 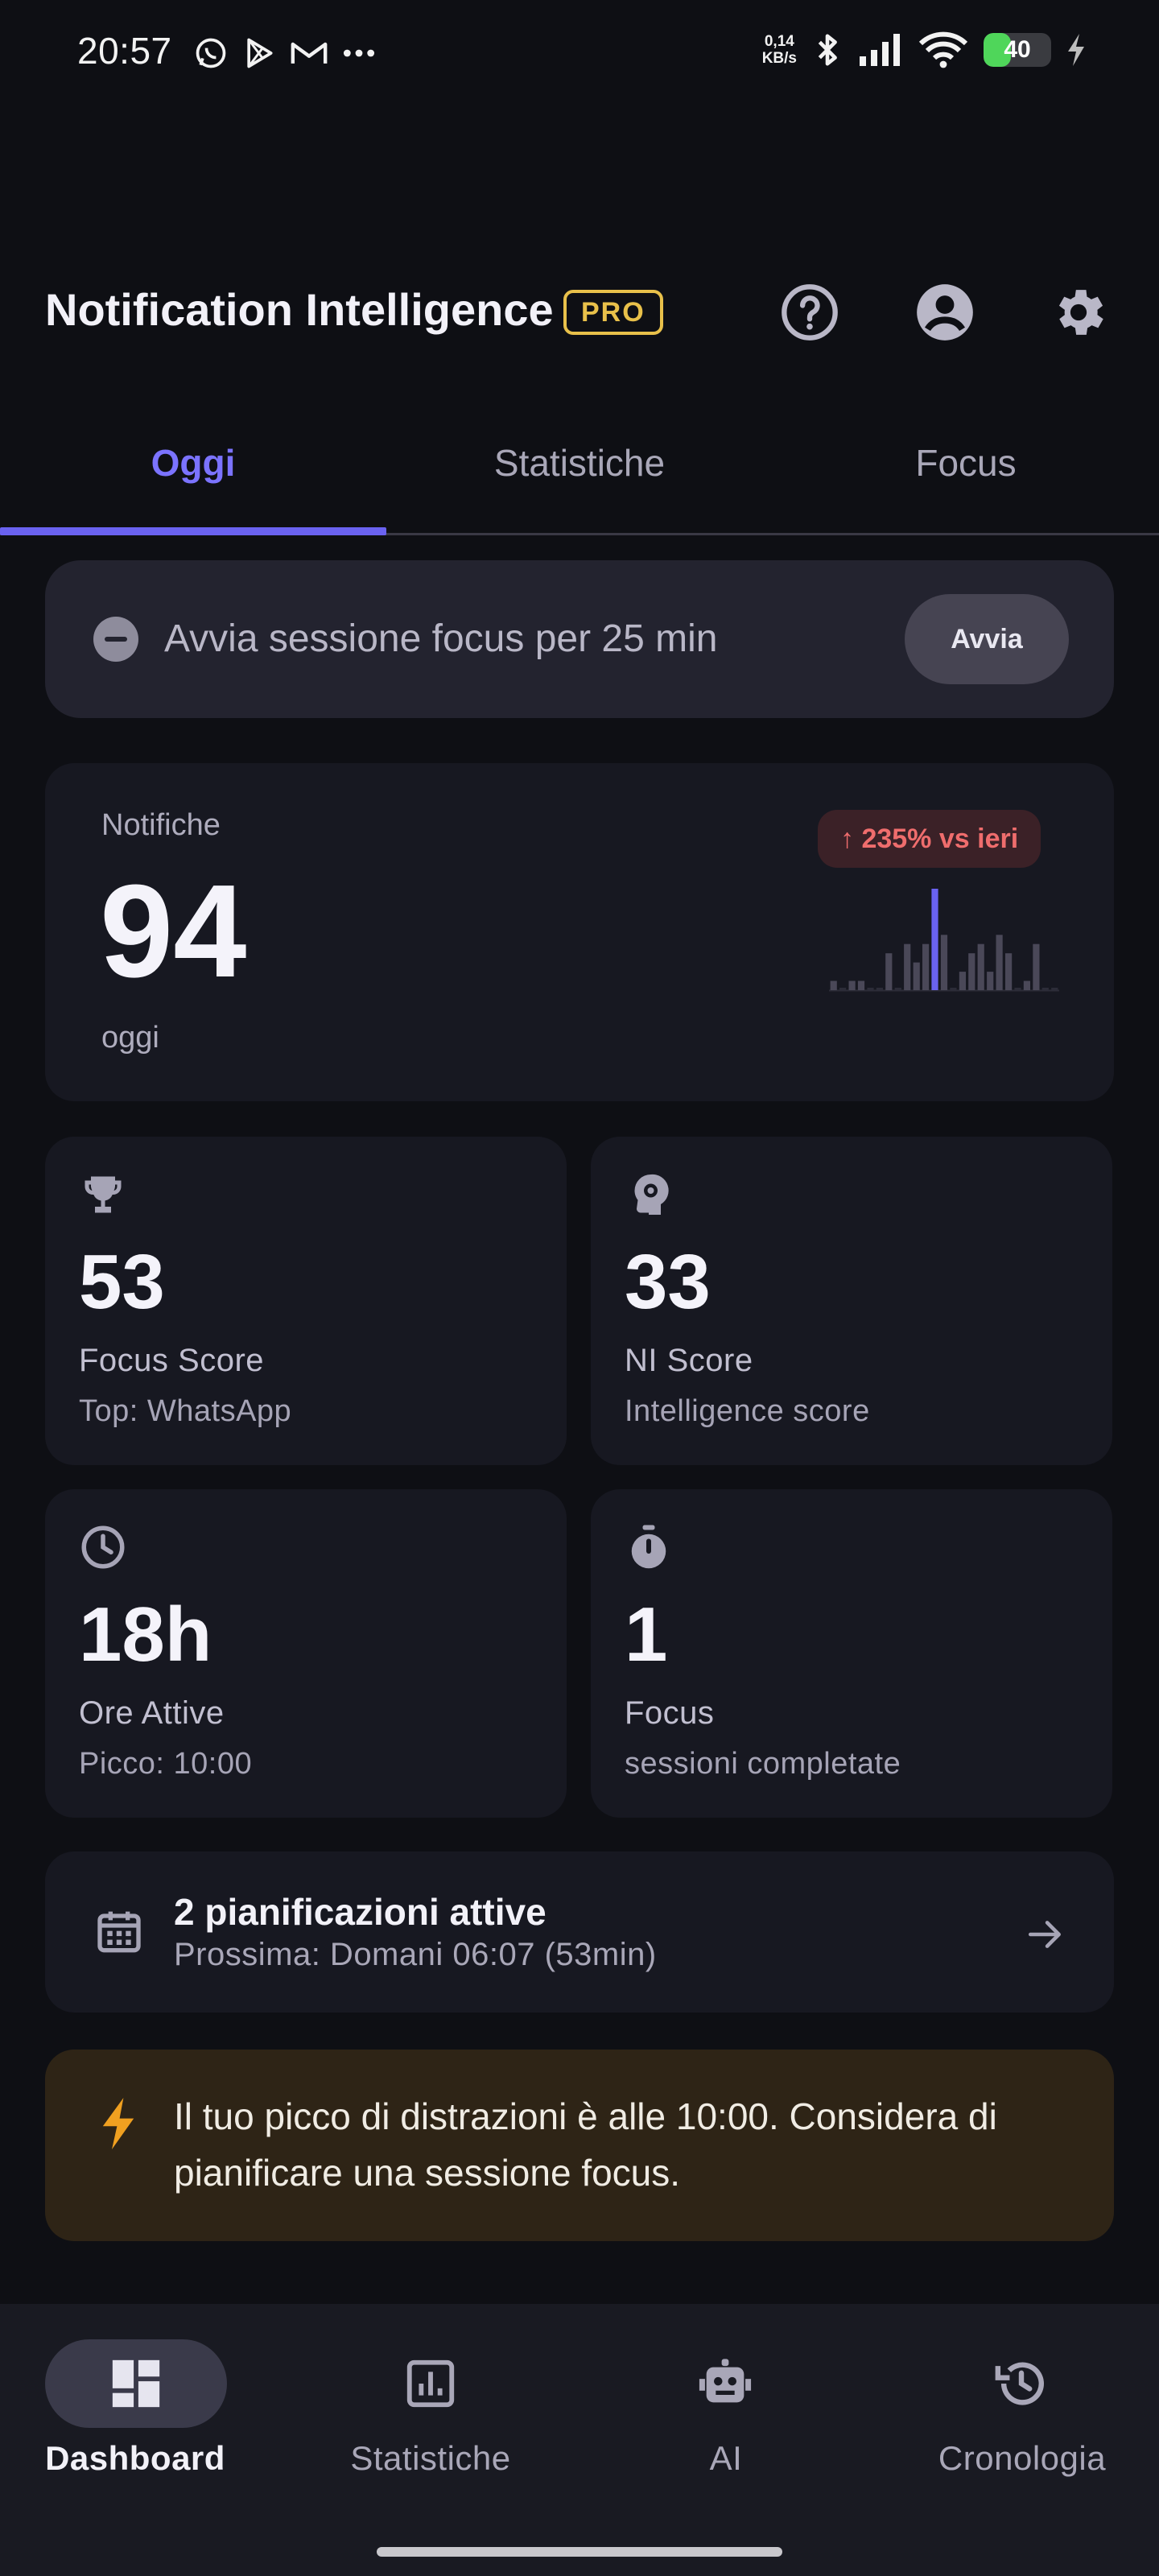 I want to click on active-hours-label: Ore Attive, so click(x=152, y=1713).